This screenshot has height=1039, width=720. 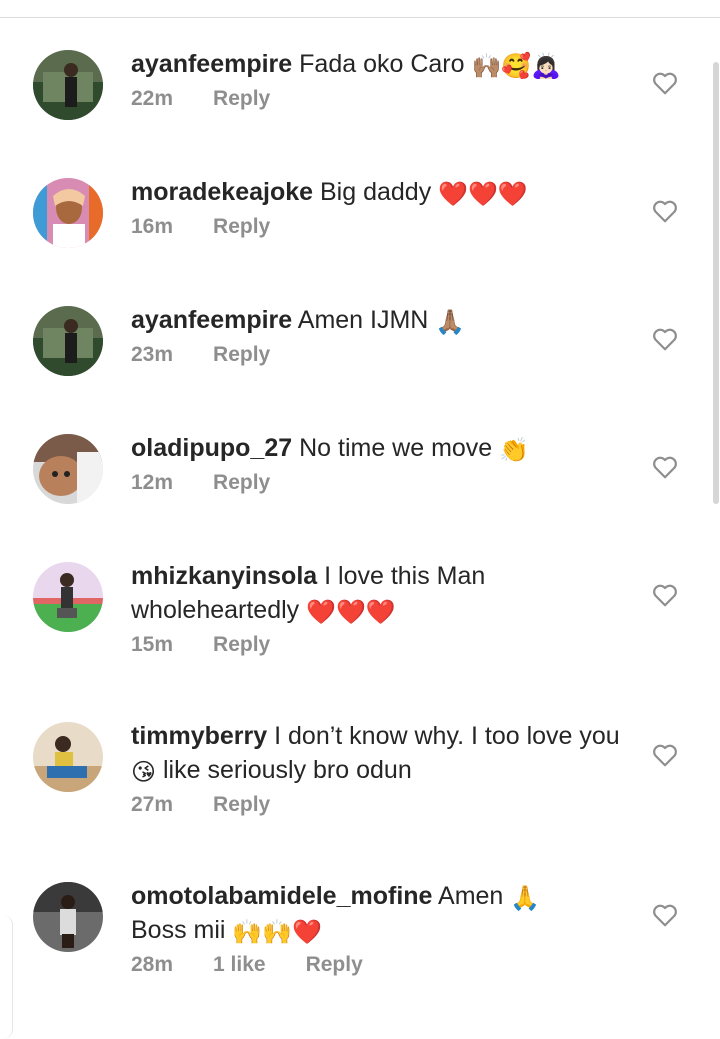 I want to click on comment-message-continued: like seriously bro odun, so click(x=287, y=770).